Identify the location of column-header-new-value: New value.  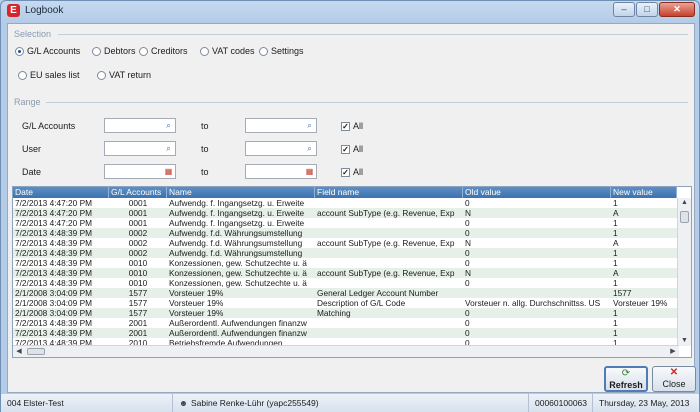
(644, 192).